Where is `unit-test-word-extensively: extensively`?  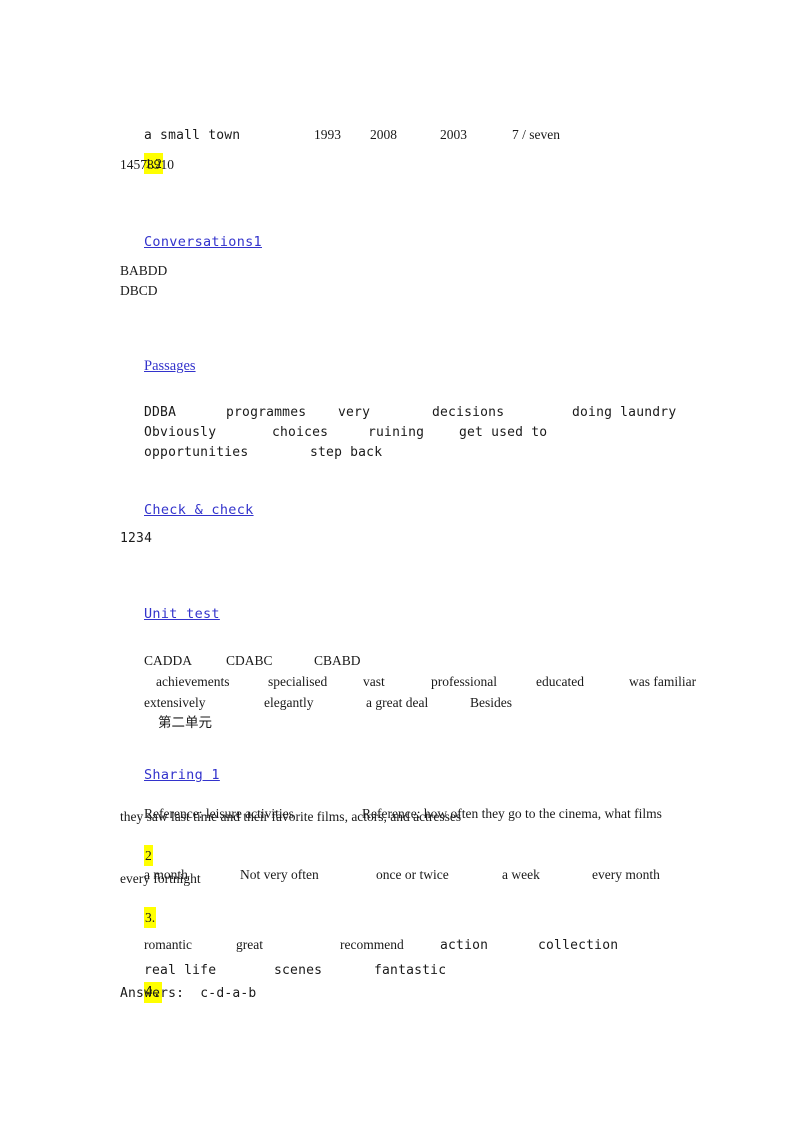
unit-test-word-extensively: extensively is located at coordinates (175, 702).